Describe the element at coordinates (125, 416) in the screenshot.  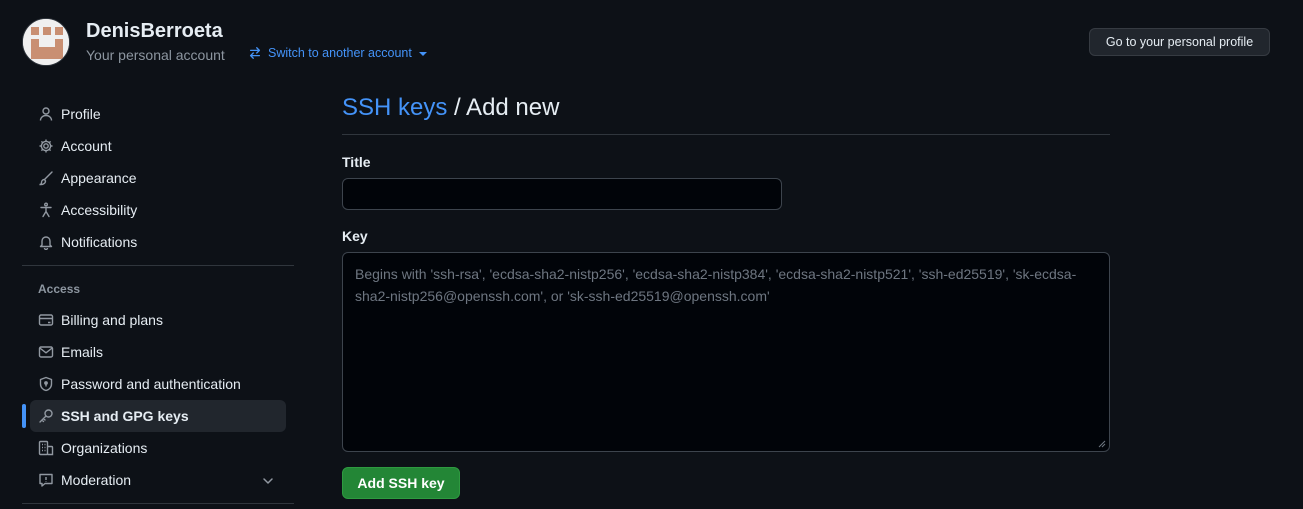
I see `sidebar-item-label: SSH and GPG keys` at that location.